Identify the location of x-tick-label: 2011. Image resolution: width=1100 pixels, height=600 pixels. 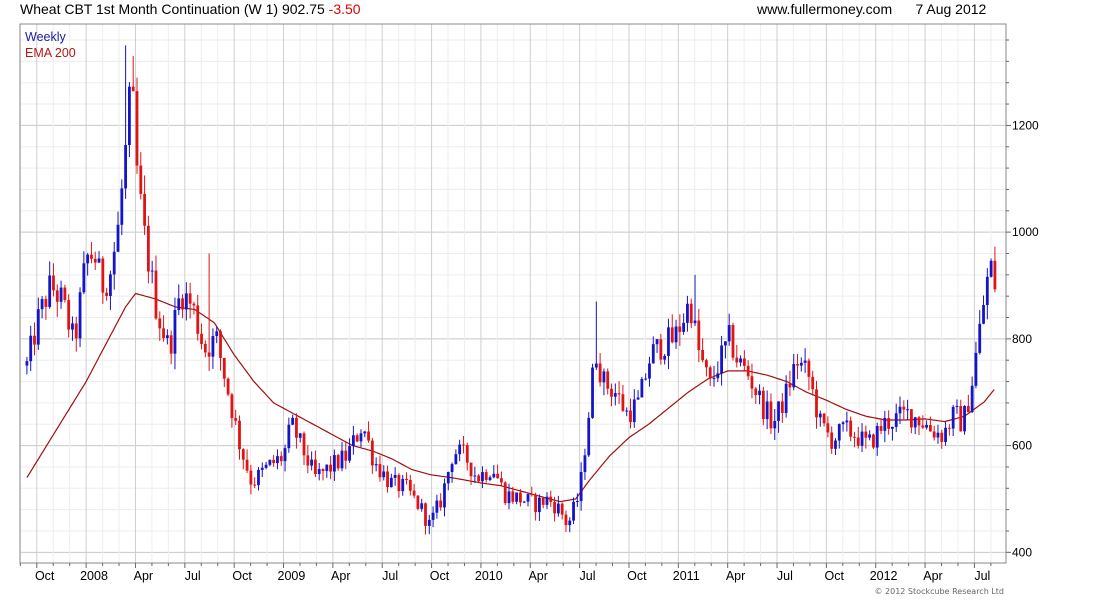
(686, 576).